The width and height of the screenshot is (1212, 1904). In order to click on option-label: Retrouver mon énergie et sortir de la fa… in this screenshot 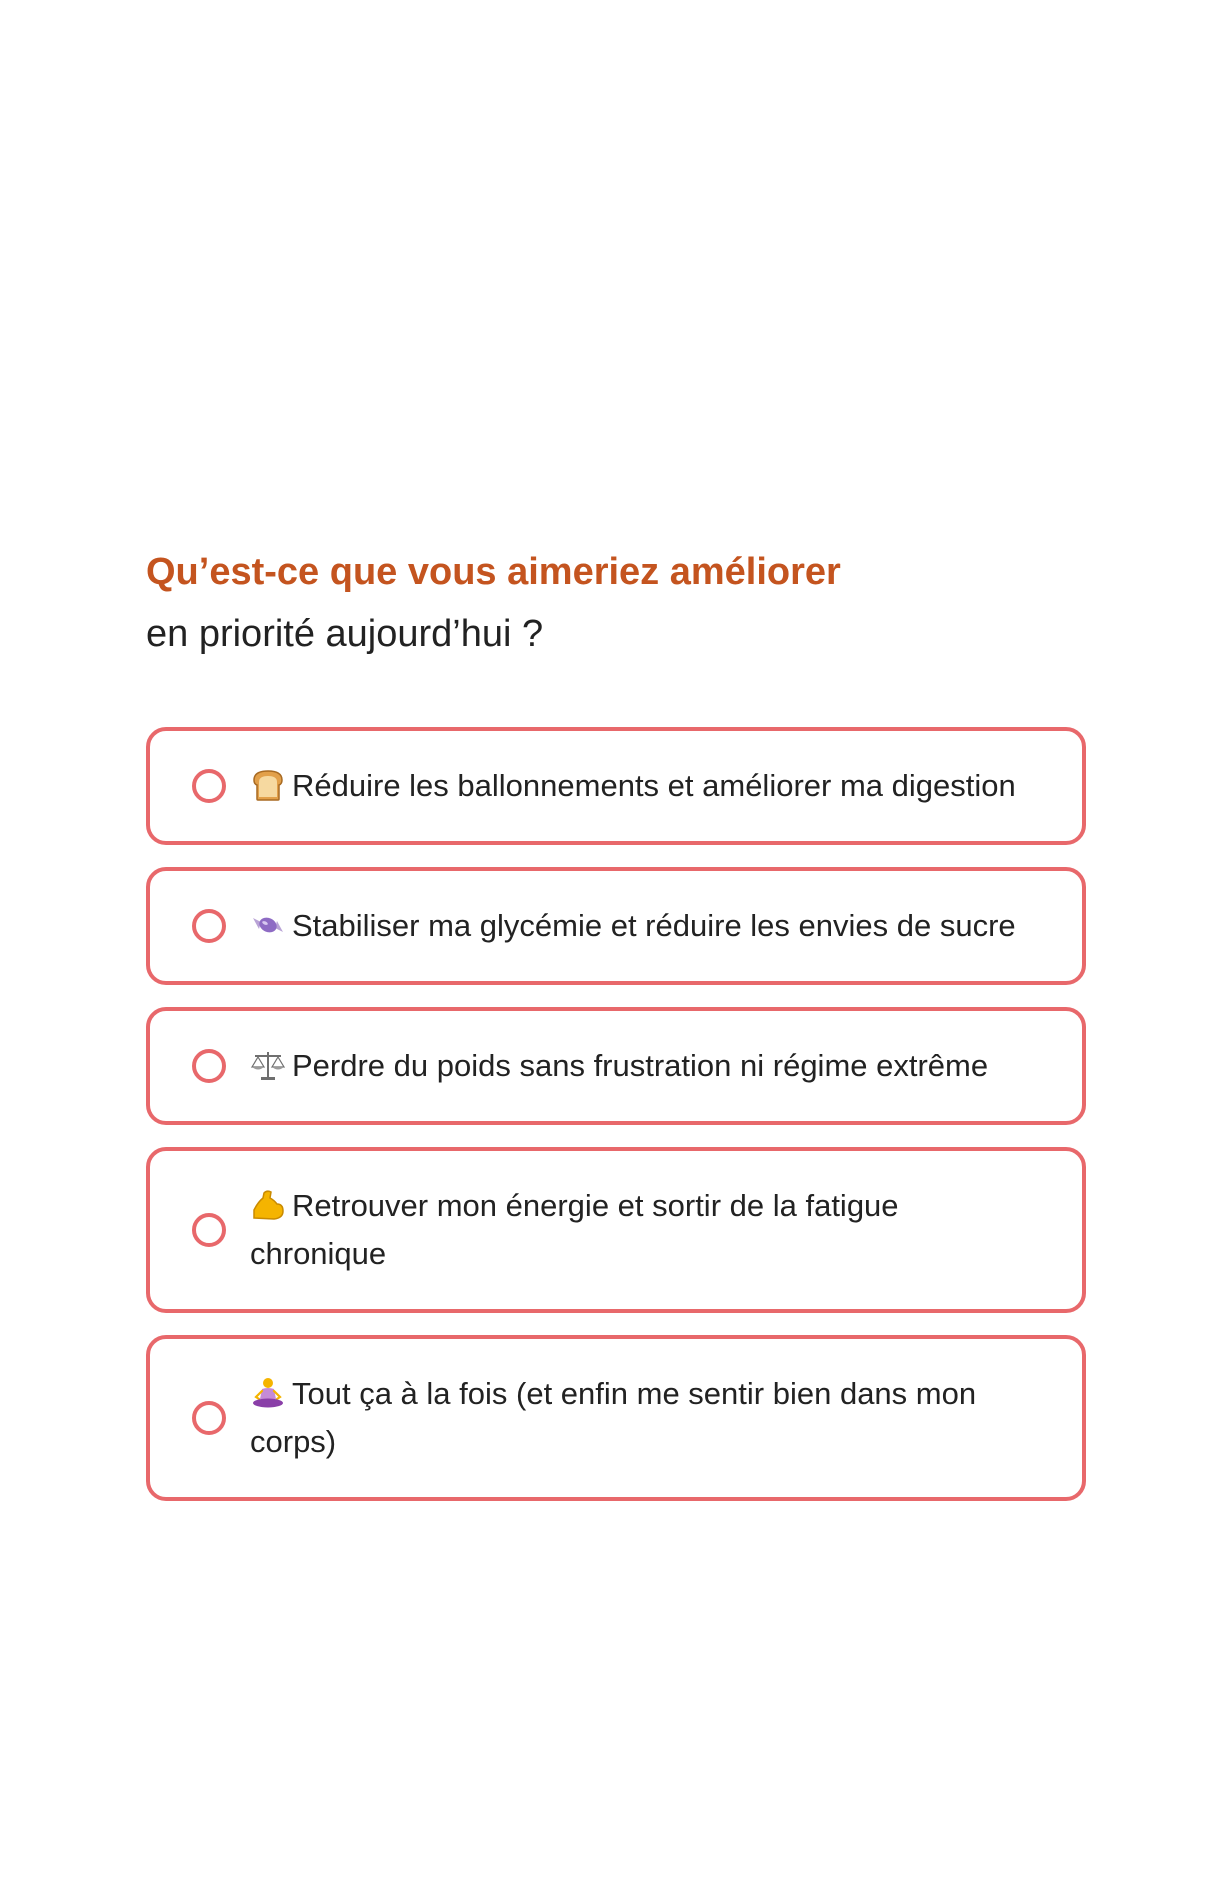, I will do `click(574, 1229)`.